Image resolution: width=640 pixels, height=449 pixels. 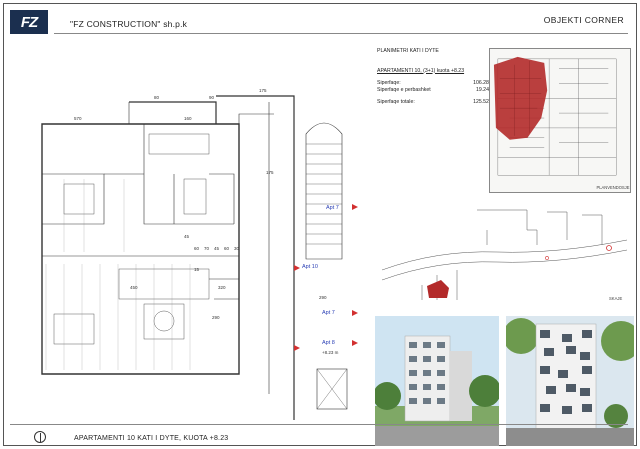 I want to click on company-logo: FZ, so click(x=29, y=22).